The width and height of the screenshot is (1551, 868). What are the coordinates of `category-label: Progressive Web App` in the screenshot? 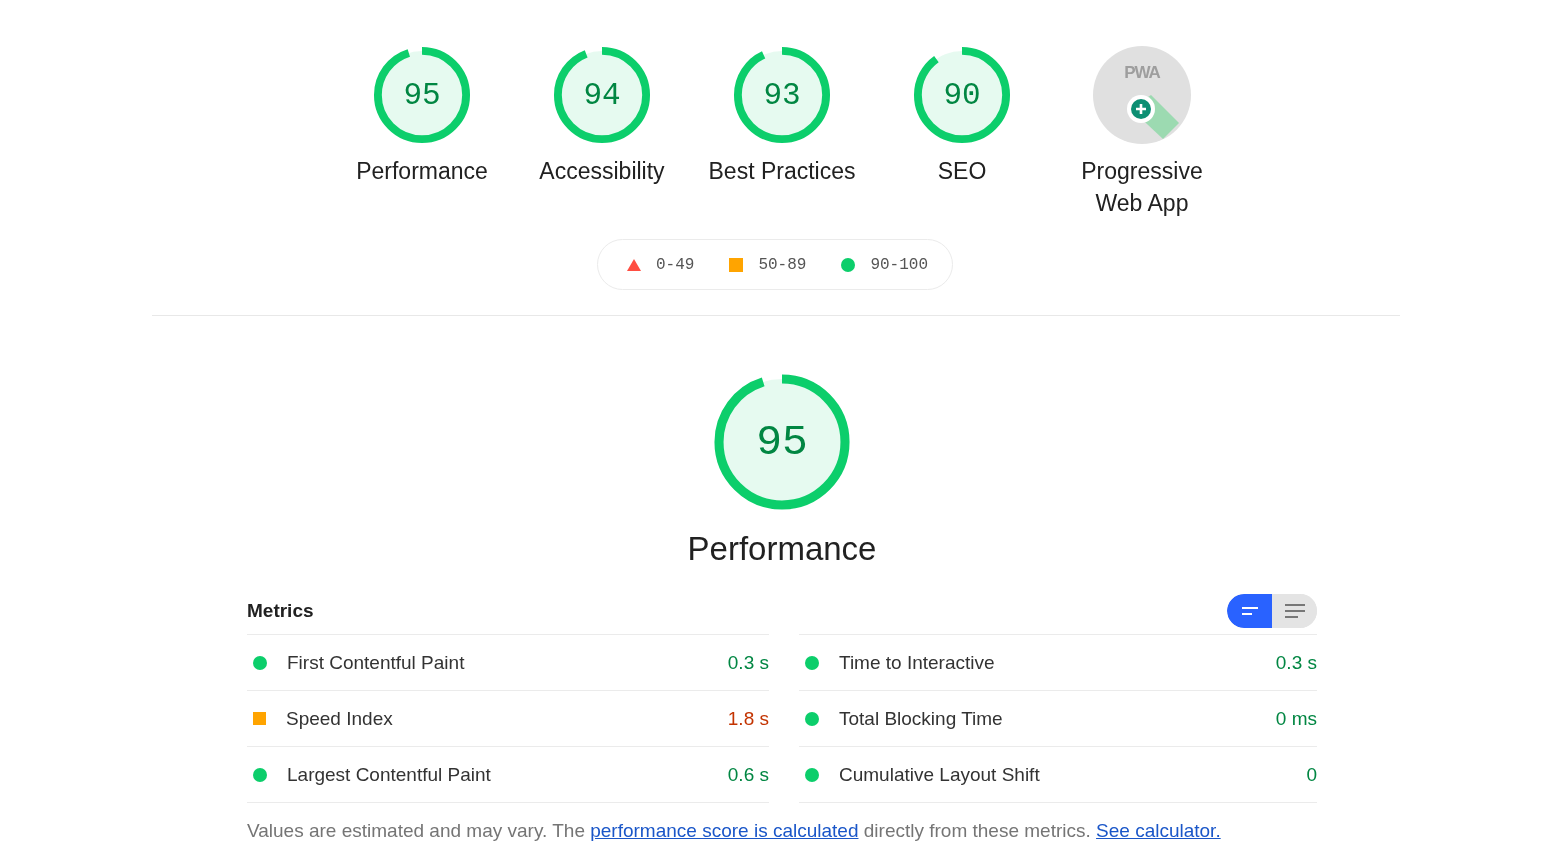 It's located at (1142, 187).